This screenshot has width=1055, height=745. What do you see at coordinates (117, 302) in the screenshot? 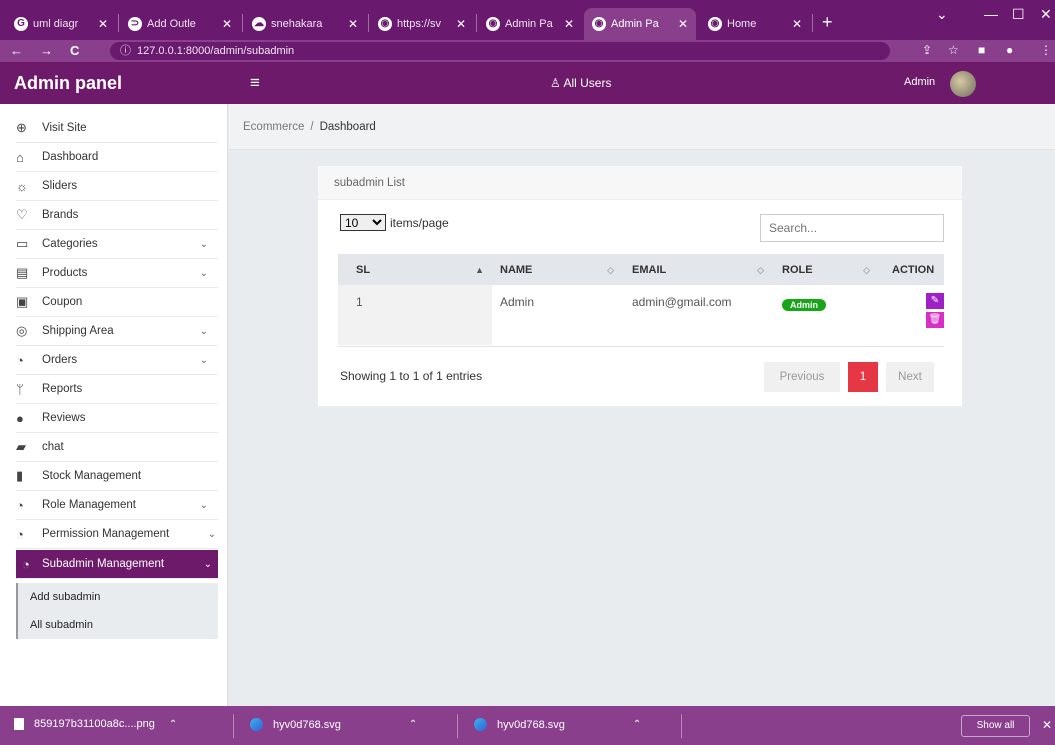
I see `sidebar-item-coupon: ▣ Coupon` at bounding box center [117, 302].